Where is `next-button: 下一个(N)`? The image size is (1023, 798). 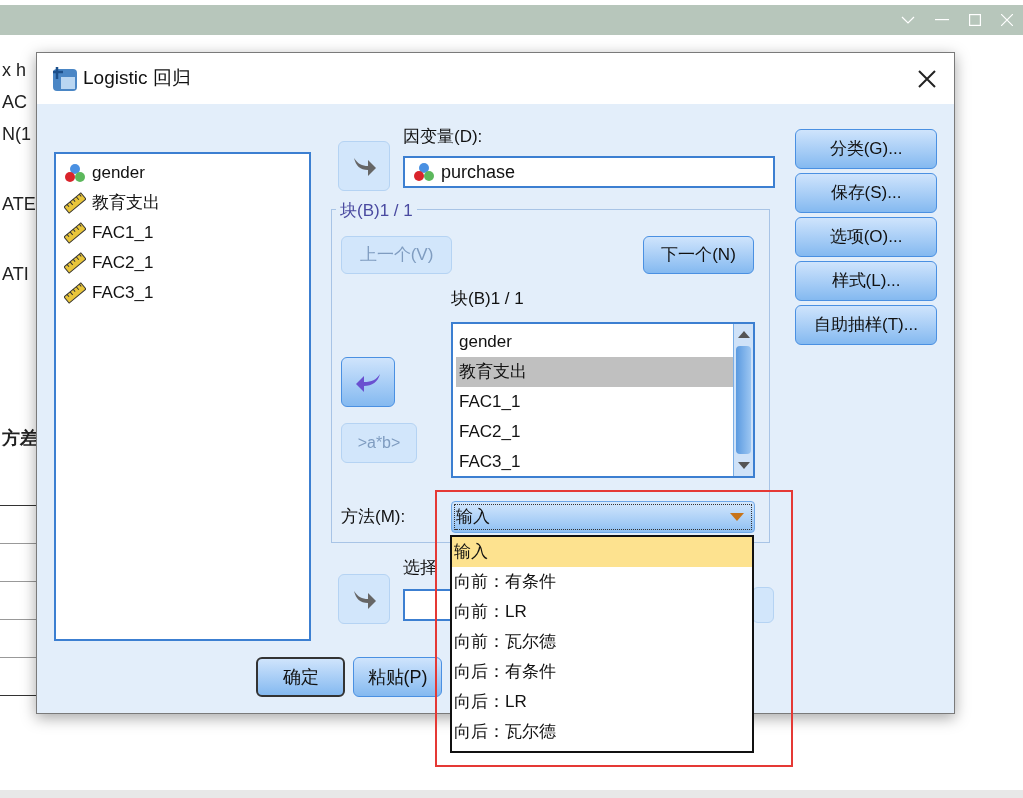 next-button: 下一个(N) is located at coordinates (698, 255).